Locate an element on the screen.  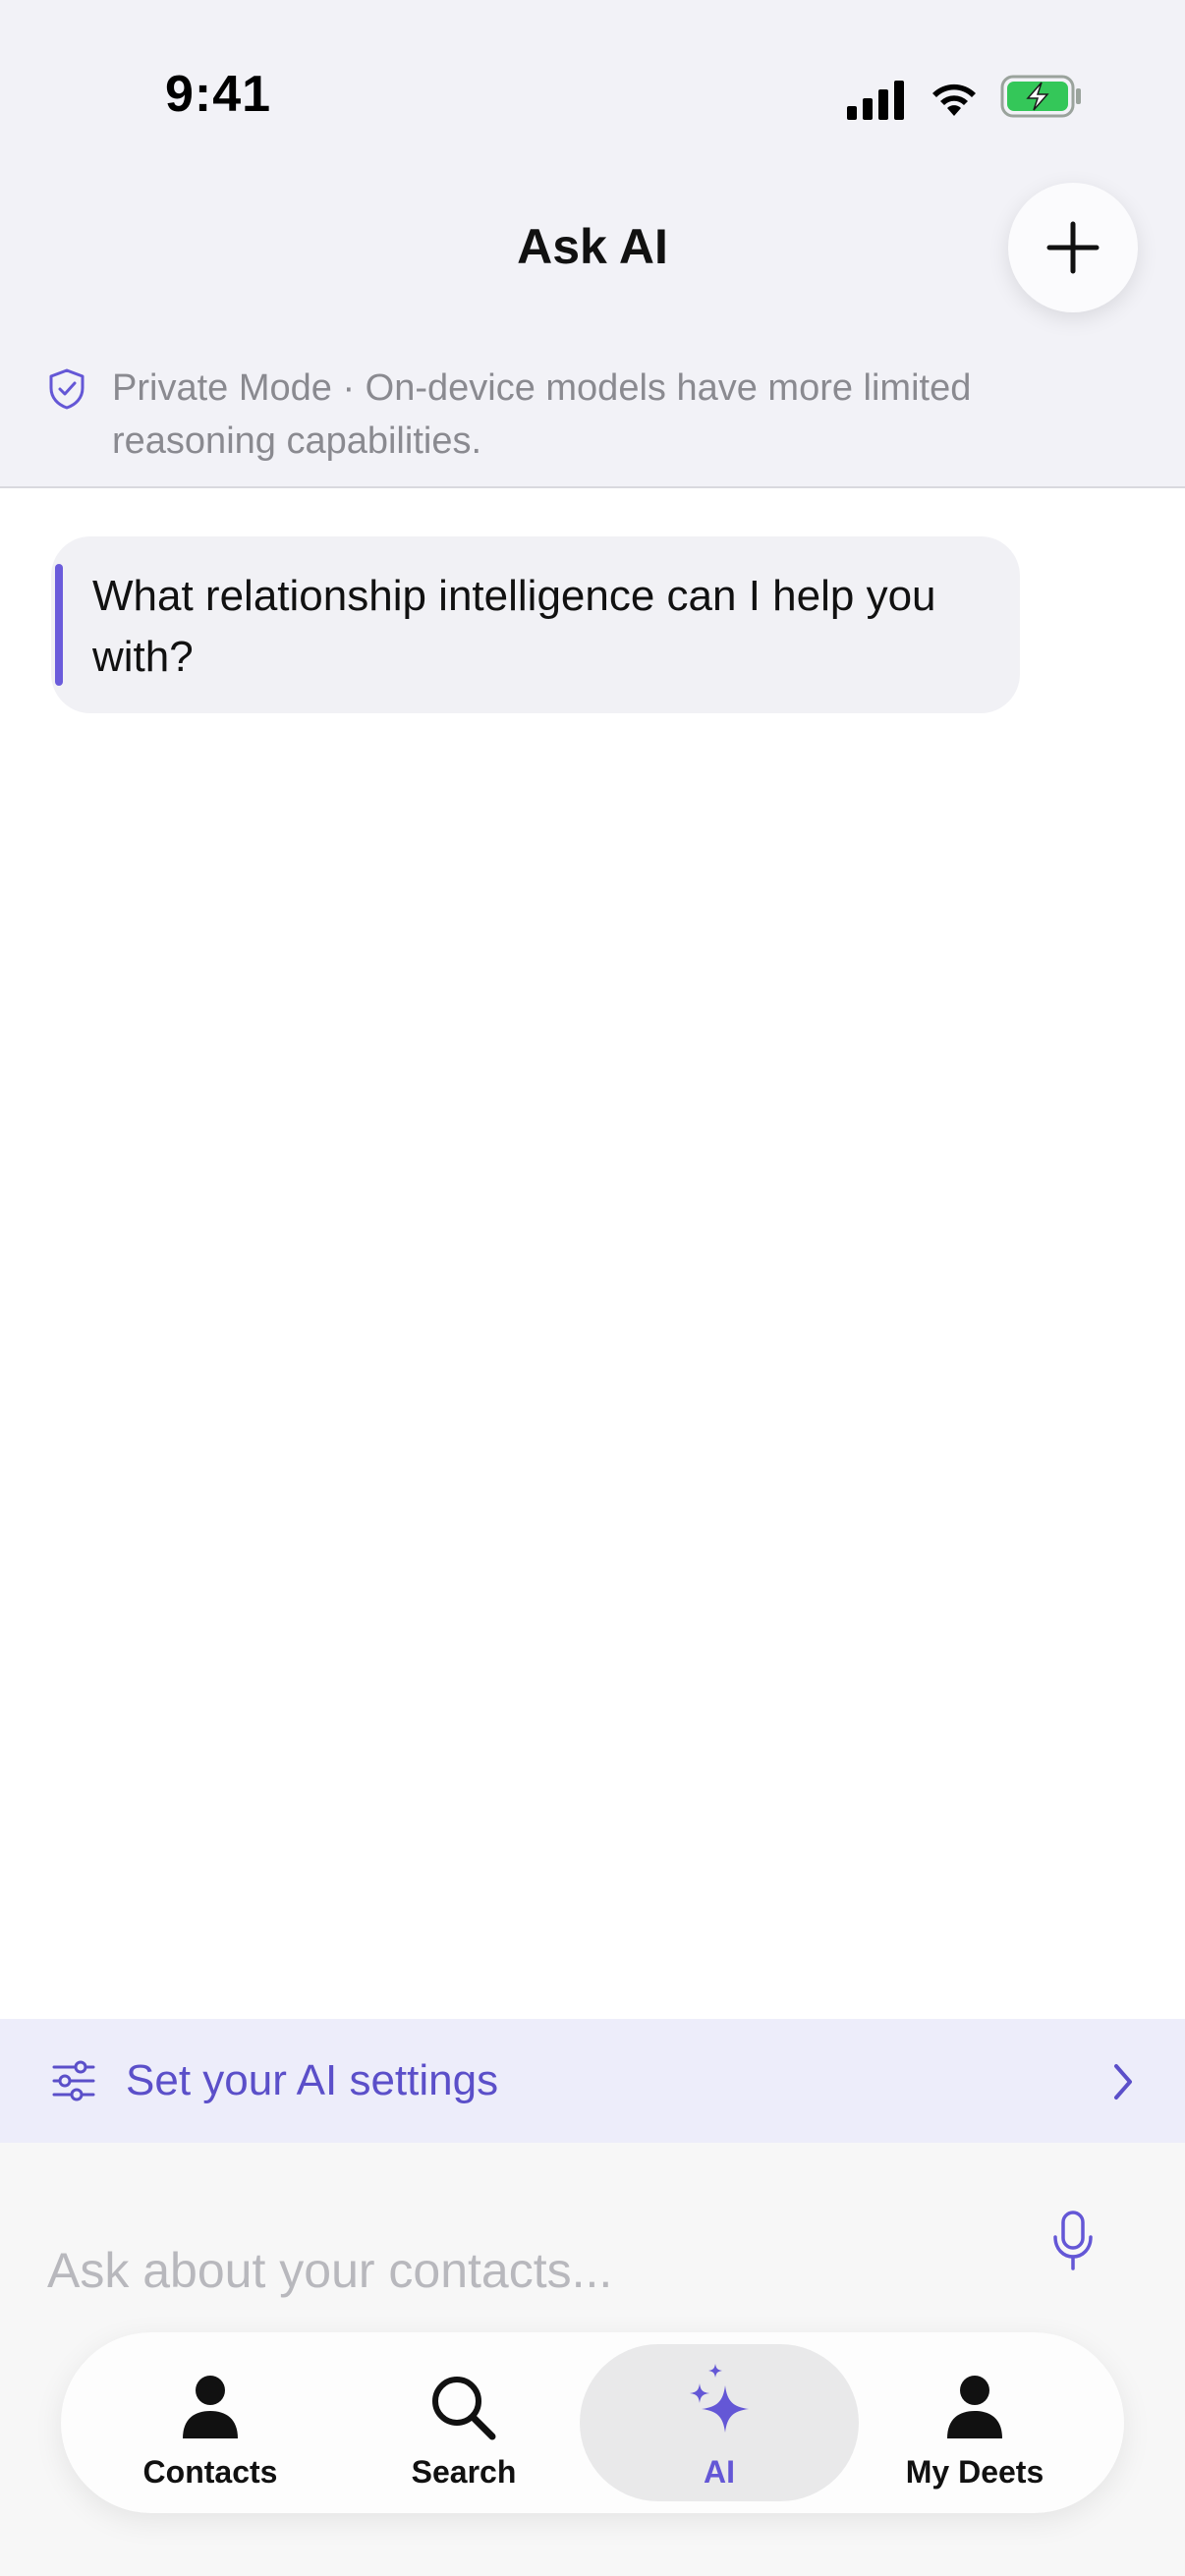
ask-input is located at coordinates (519, 2270).